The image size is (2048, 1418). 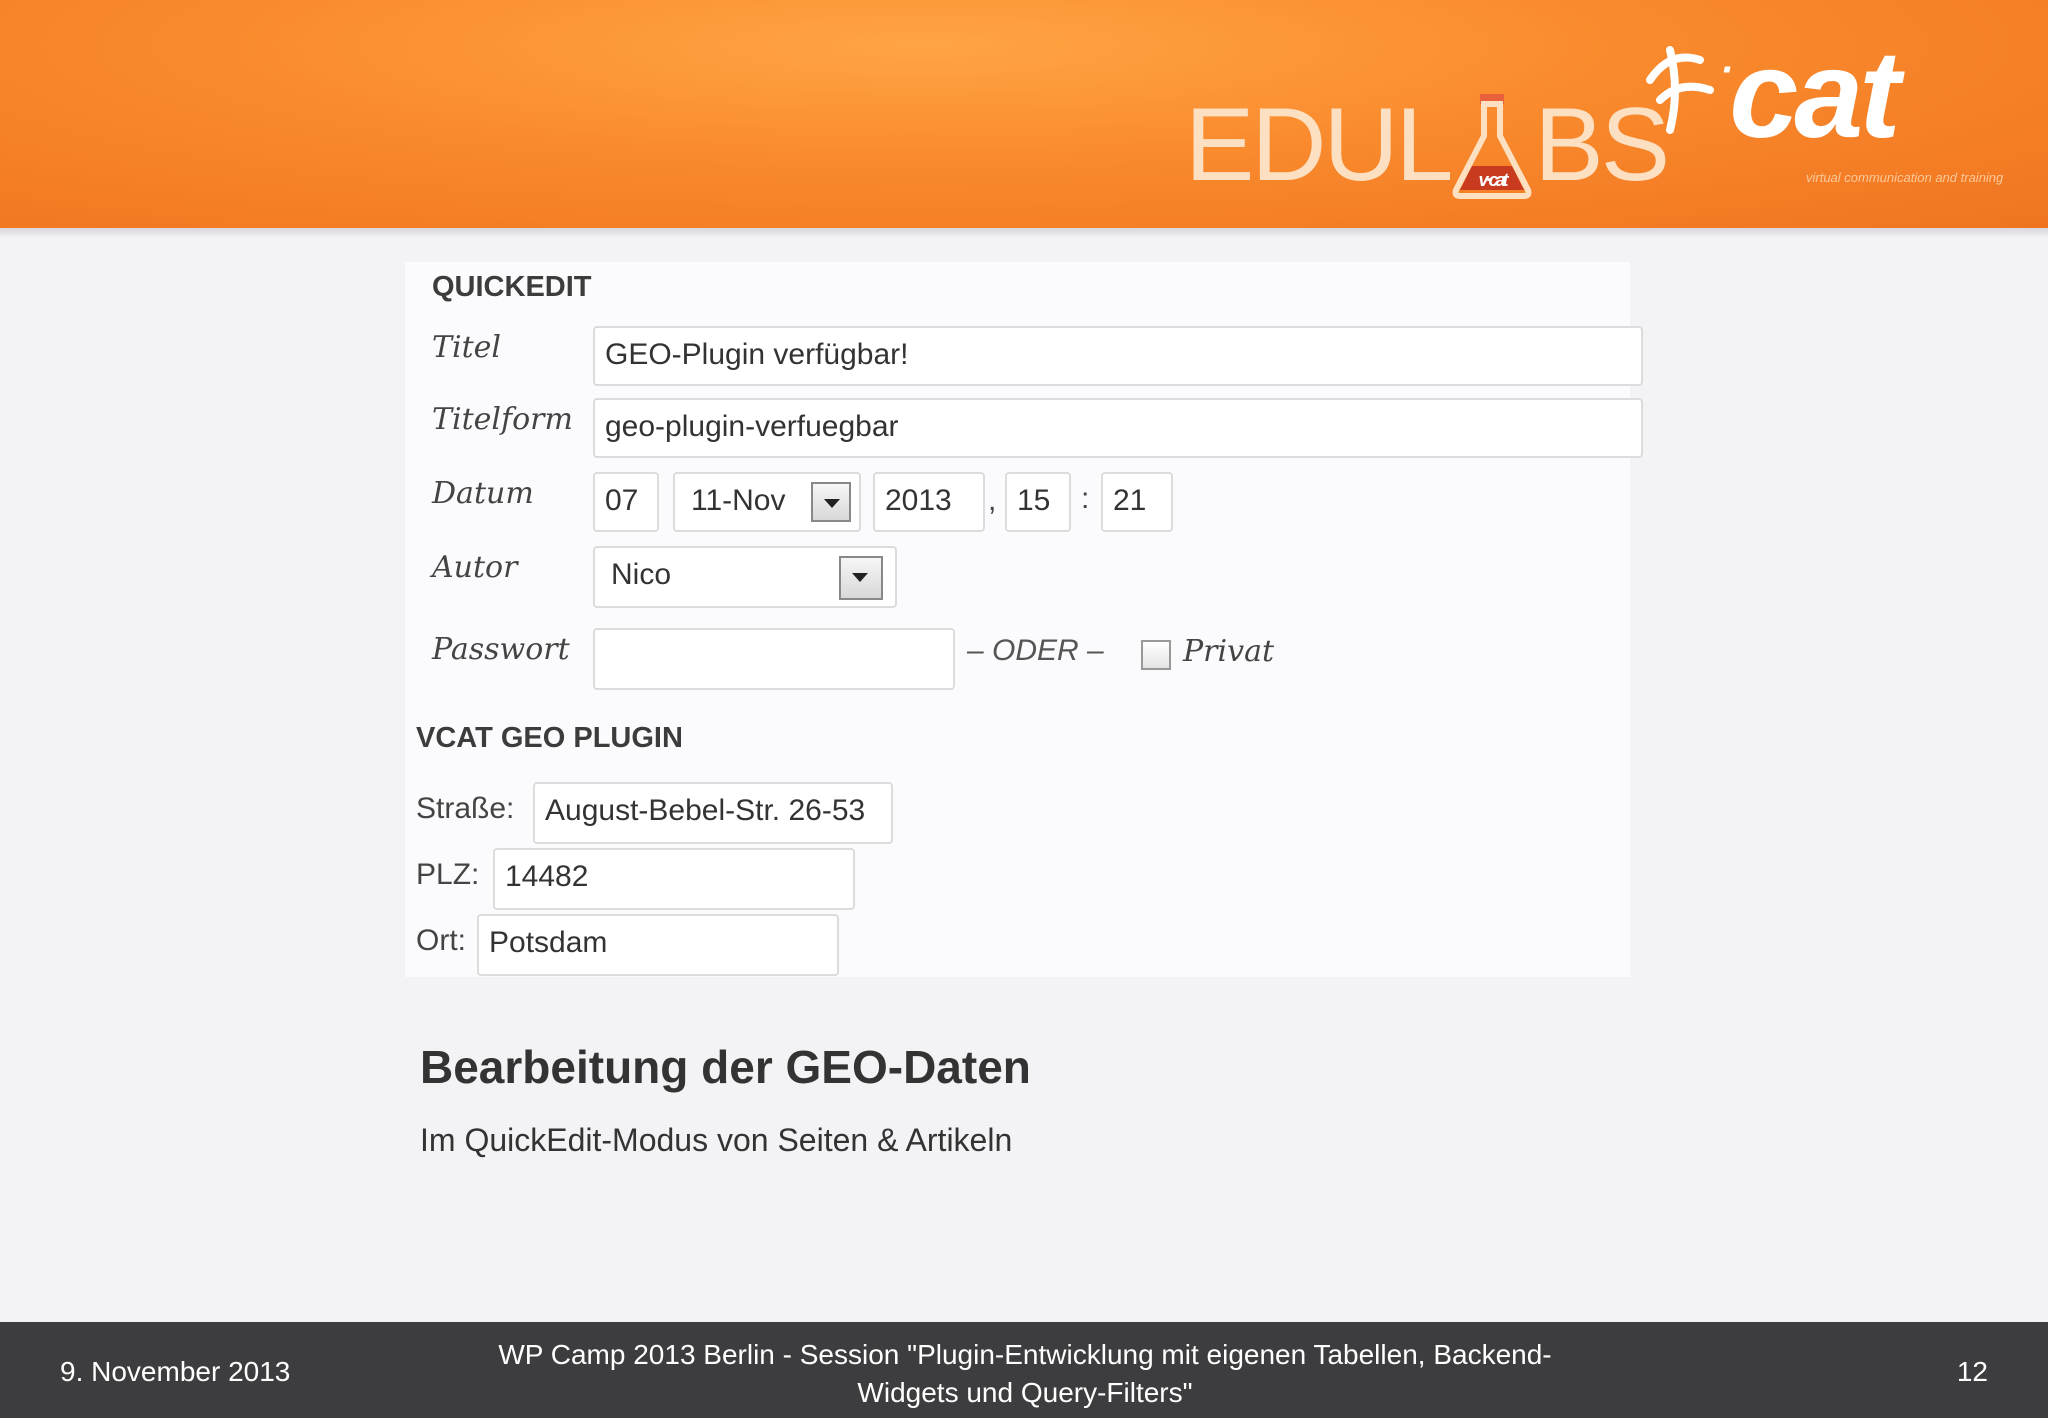 What do you see at coordinates (502, 419) in the screenshot?
I see `slug-label: Titelform` at bounding box center [502, 419].